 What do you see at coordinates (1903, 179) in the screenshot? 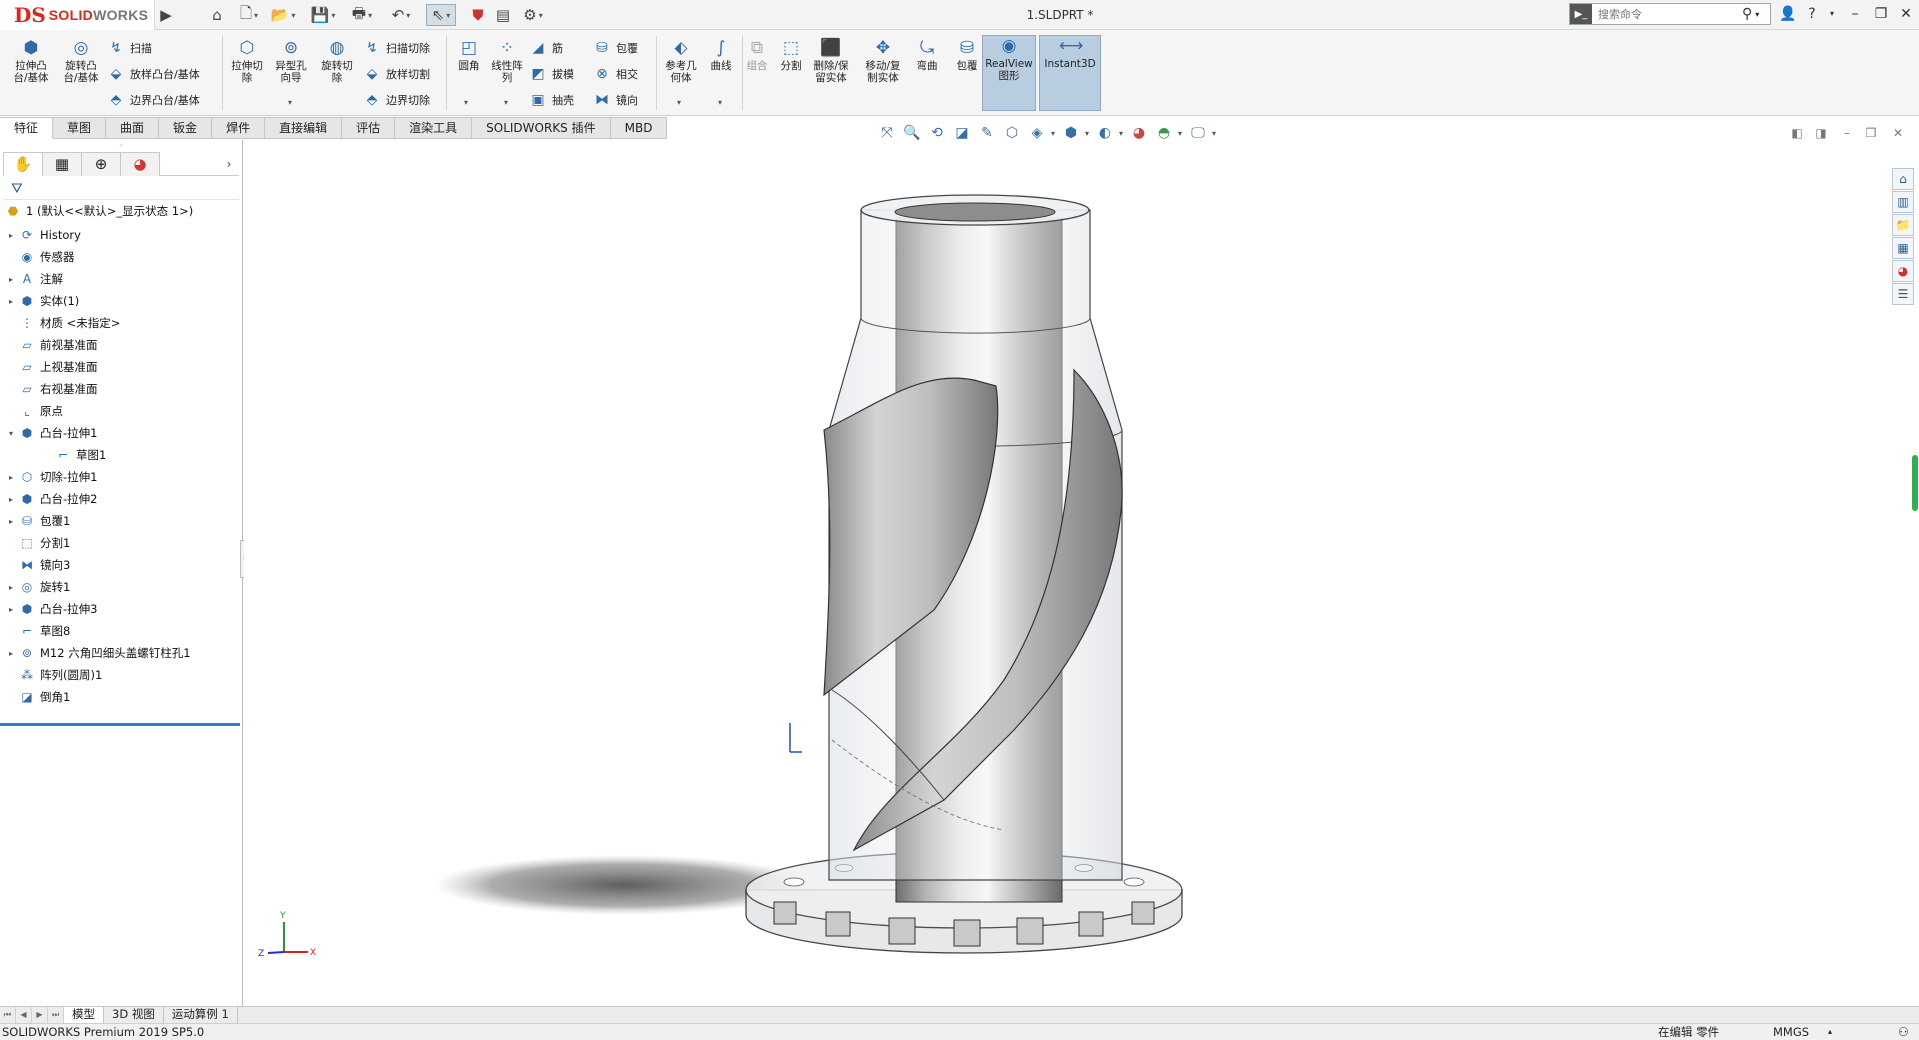
I see `solidworks-resources-icon: ⌂` at bounding box center [1903, 179].